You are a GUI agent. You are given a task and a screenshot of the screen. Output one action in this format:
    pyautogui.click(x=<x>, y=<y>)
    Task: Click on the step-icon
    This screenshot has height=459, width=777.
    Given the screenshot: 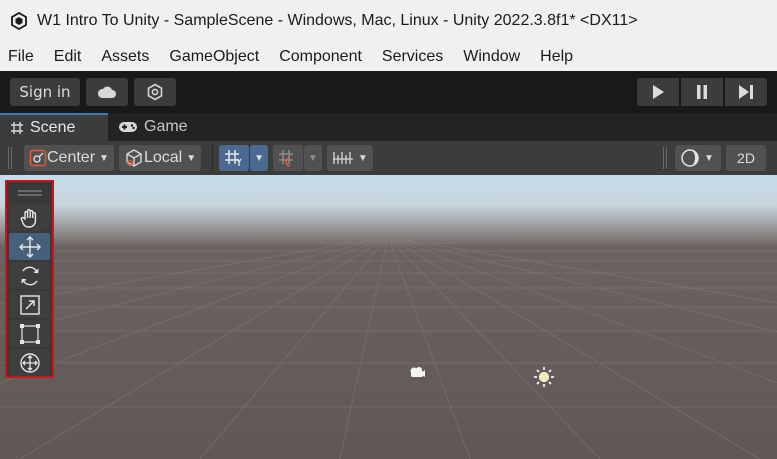 What is the action you would take?
    pyautogui.click(x=746, y=92)
    